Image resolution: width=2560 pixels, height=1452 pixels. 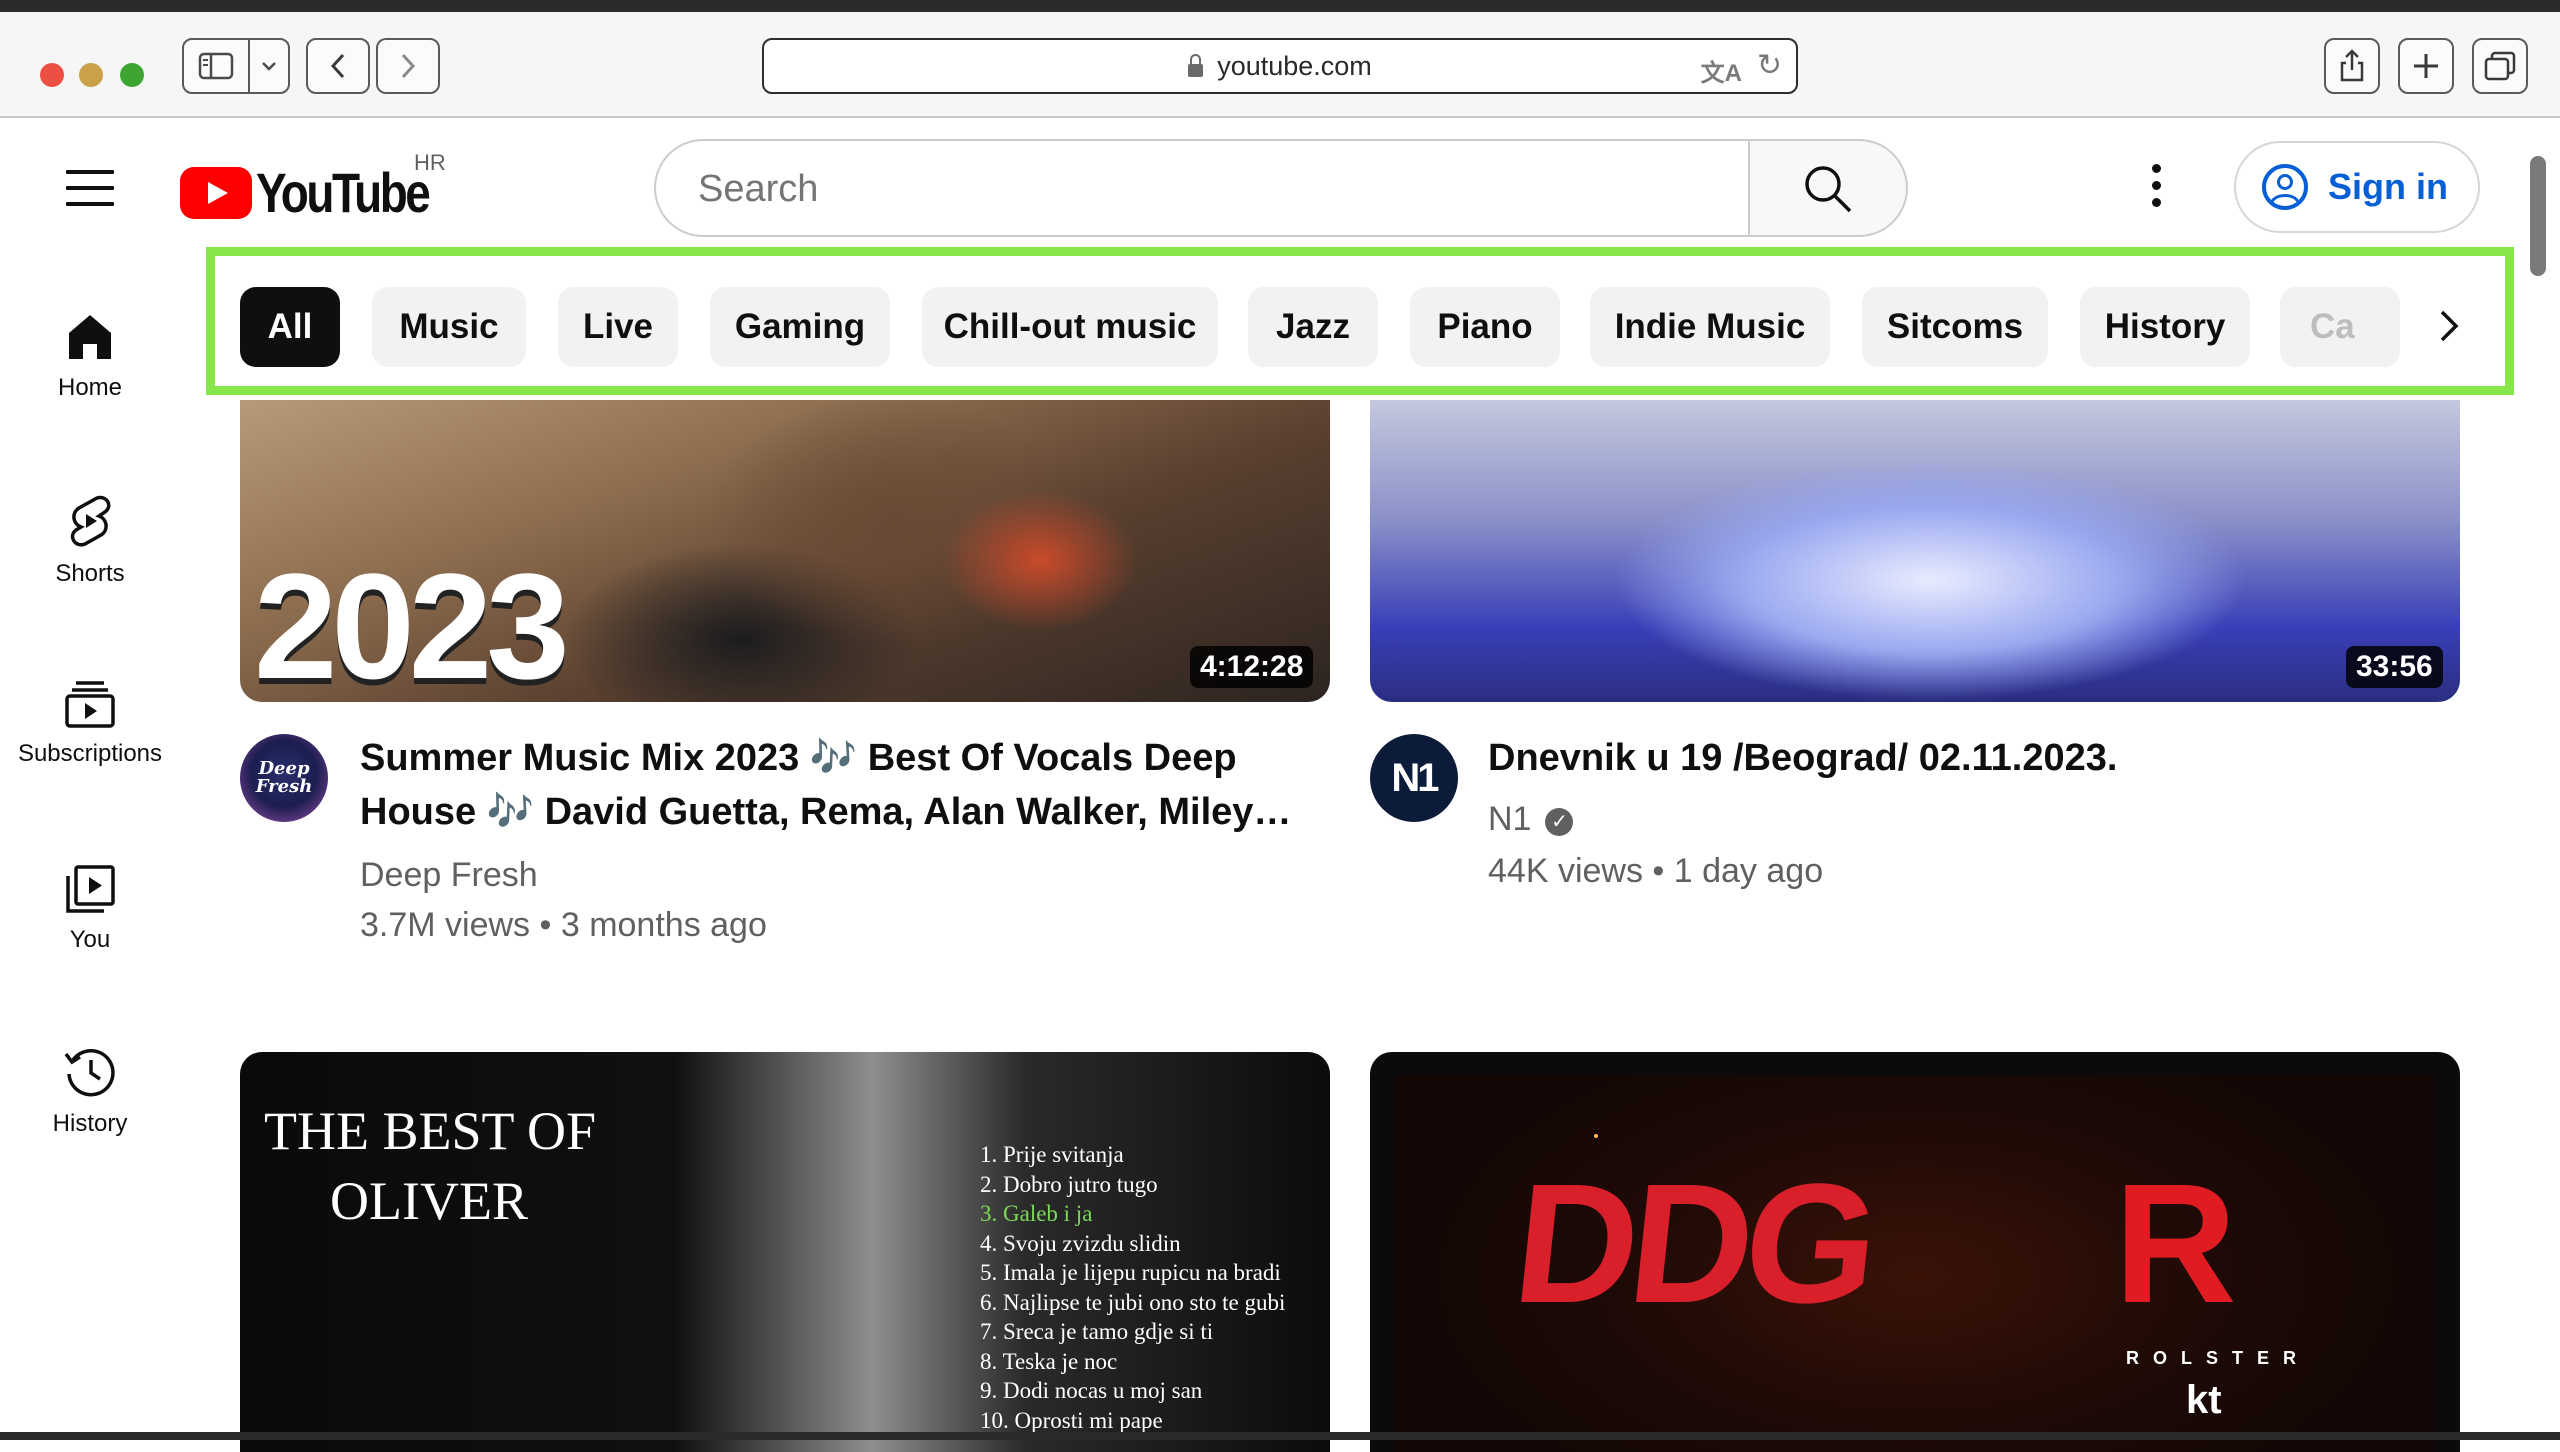 What do you see at coordinates (449, 327) in the screenshot?
I see `chip-music: Music` at bounding box center [449, 327].